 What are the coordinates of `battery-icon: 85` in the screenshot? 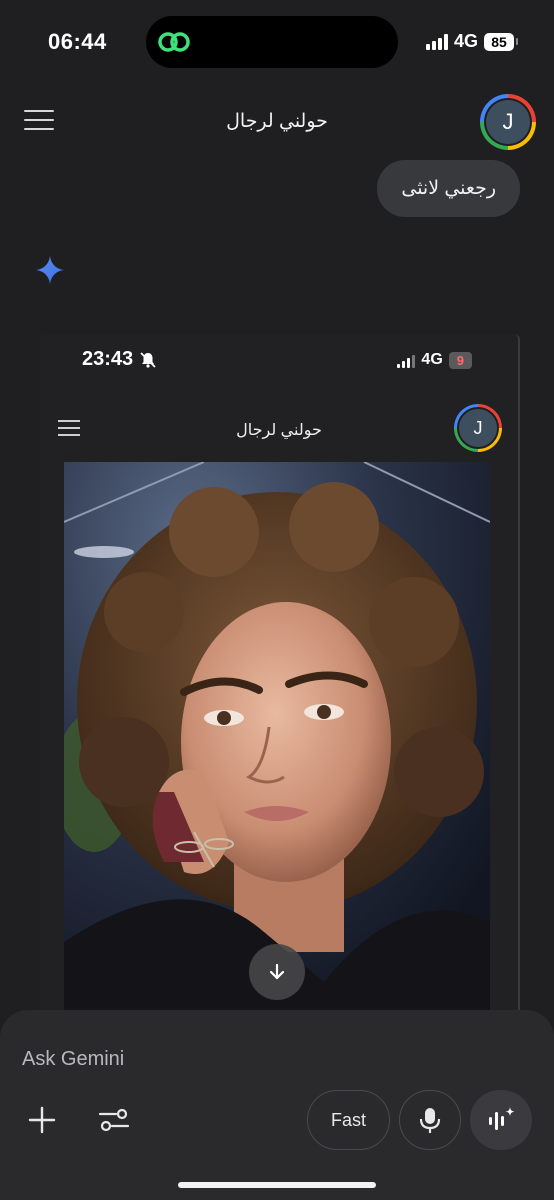 It's located at (501, 41).